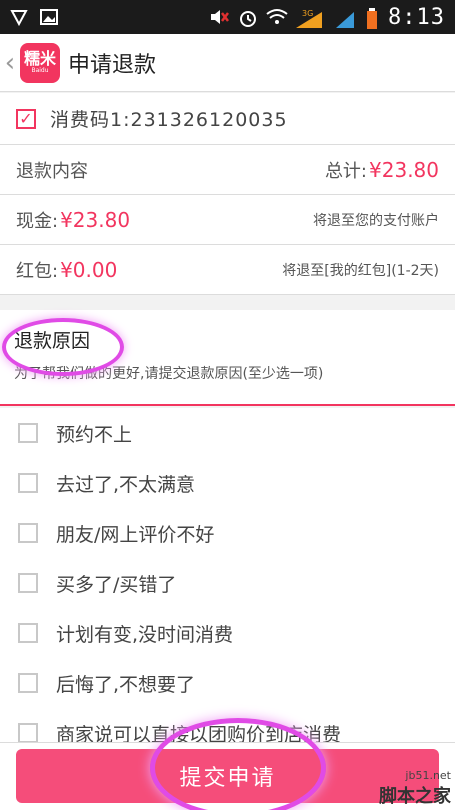 The height and width of the screenshot is (810, 455). I want to click on mute-icon, so click(220, 17).